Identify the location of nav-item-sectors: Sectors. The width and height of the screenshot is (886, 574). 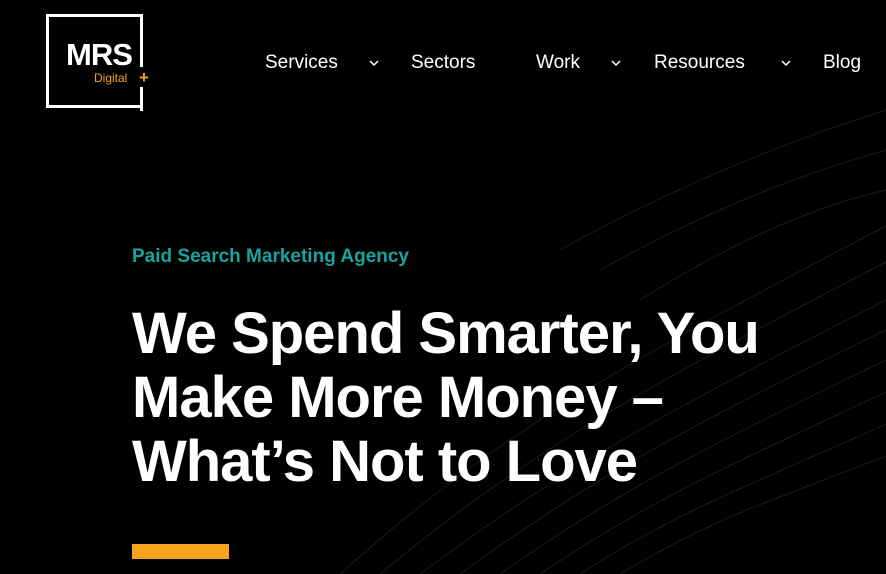
(443, 63).